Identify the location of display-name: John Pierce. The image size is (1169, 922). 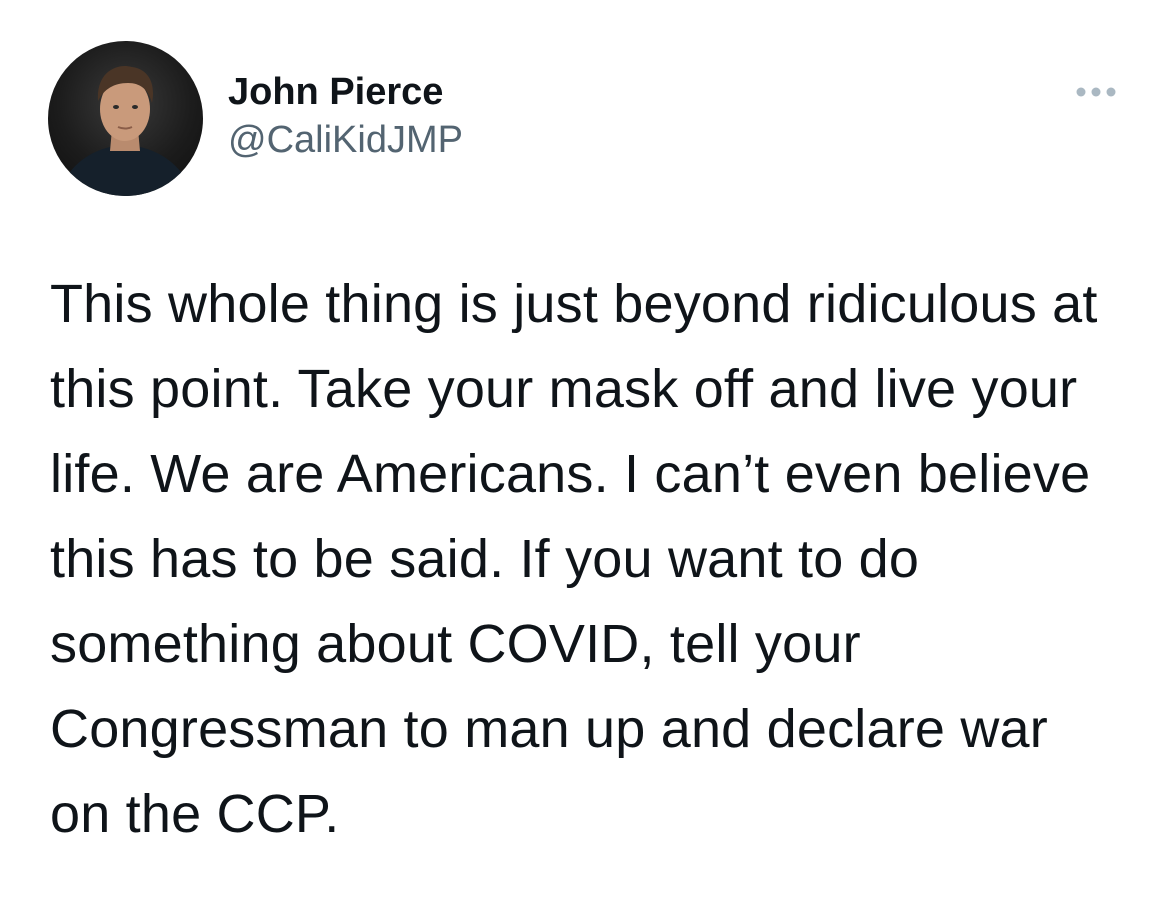
(345, 92).